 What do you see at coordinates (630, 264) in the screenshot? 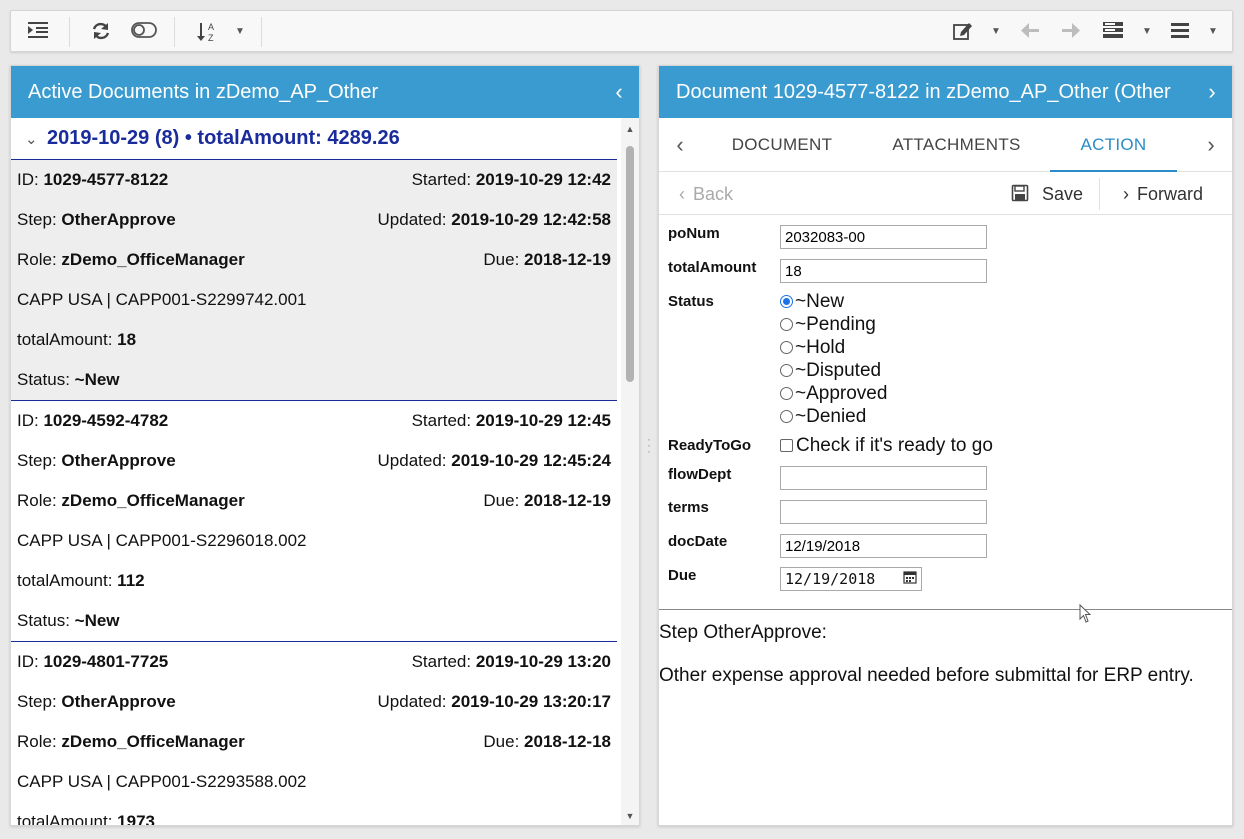
I see `scrollbar-thumb` at bounding box center [630, 264].